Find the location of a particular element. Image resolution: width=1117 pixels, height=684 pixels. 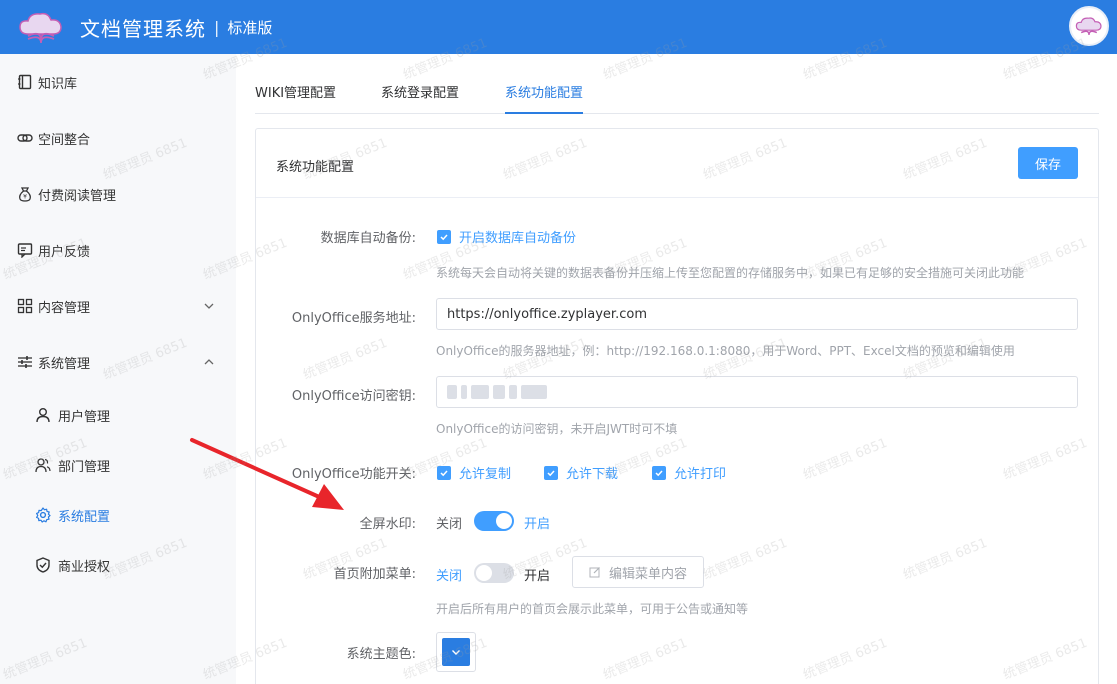

onlyoffice-key-label: OnlyOffice访问密钥: is located at coordinates (353, 396).